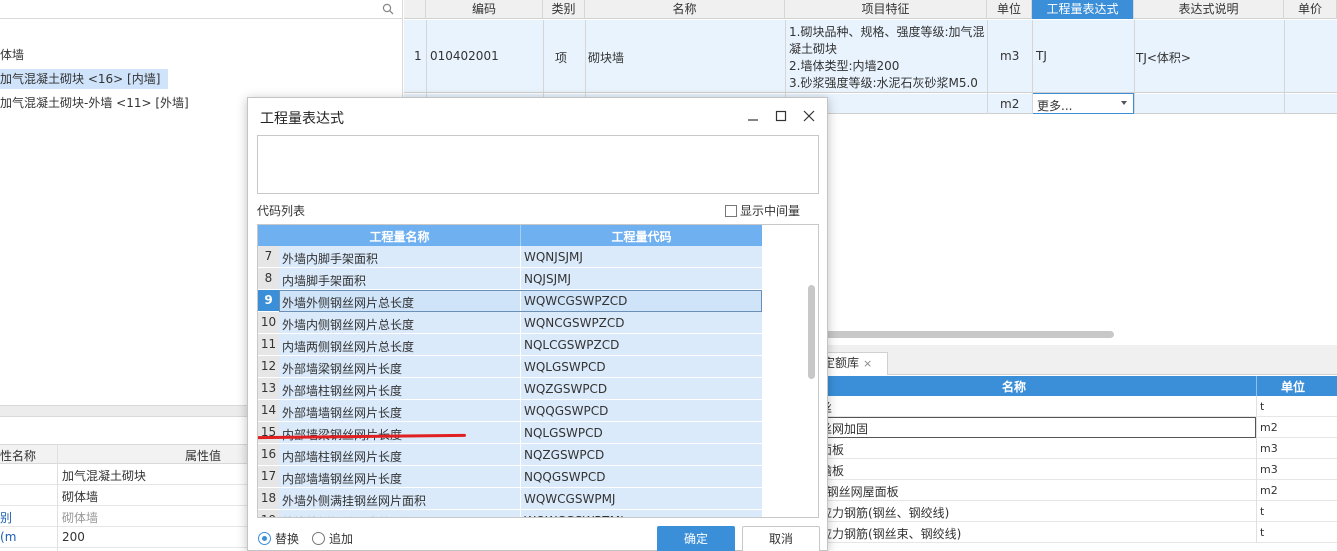 Image resolution: width=1337 pixels, height=551 pixels. What do you see at coordinates (1083, 9) in the screenshot?
I see `col-header-expression: 工程量表达式` at bounding box center [1083, 9].